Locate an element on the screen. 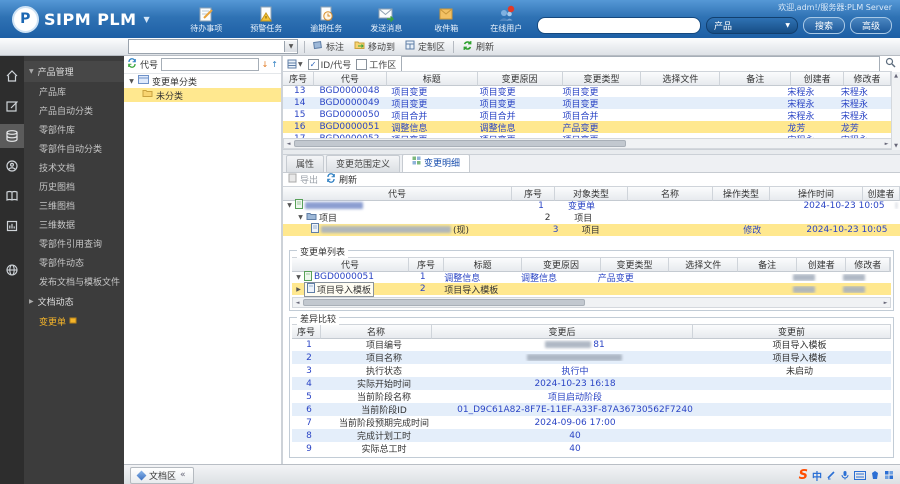 This screenshot has width=900, height=484. tab-change-details: 变更明细 is located at coordinates (436, 162).